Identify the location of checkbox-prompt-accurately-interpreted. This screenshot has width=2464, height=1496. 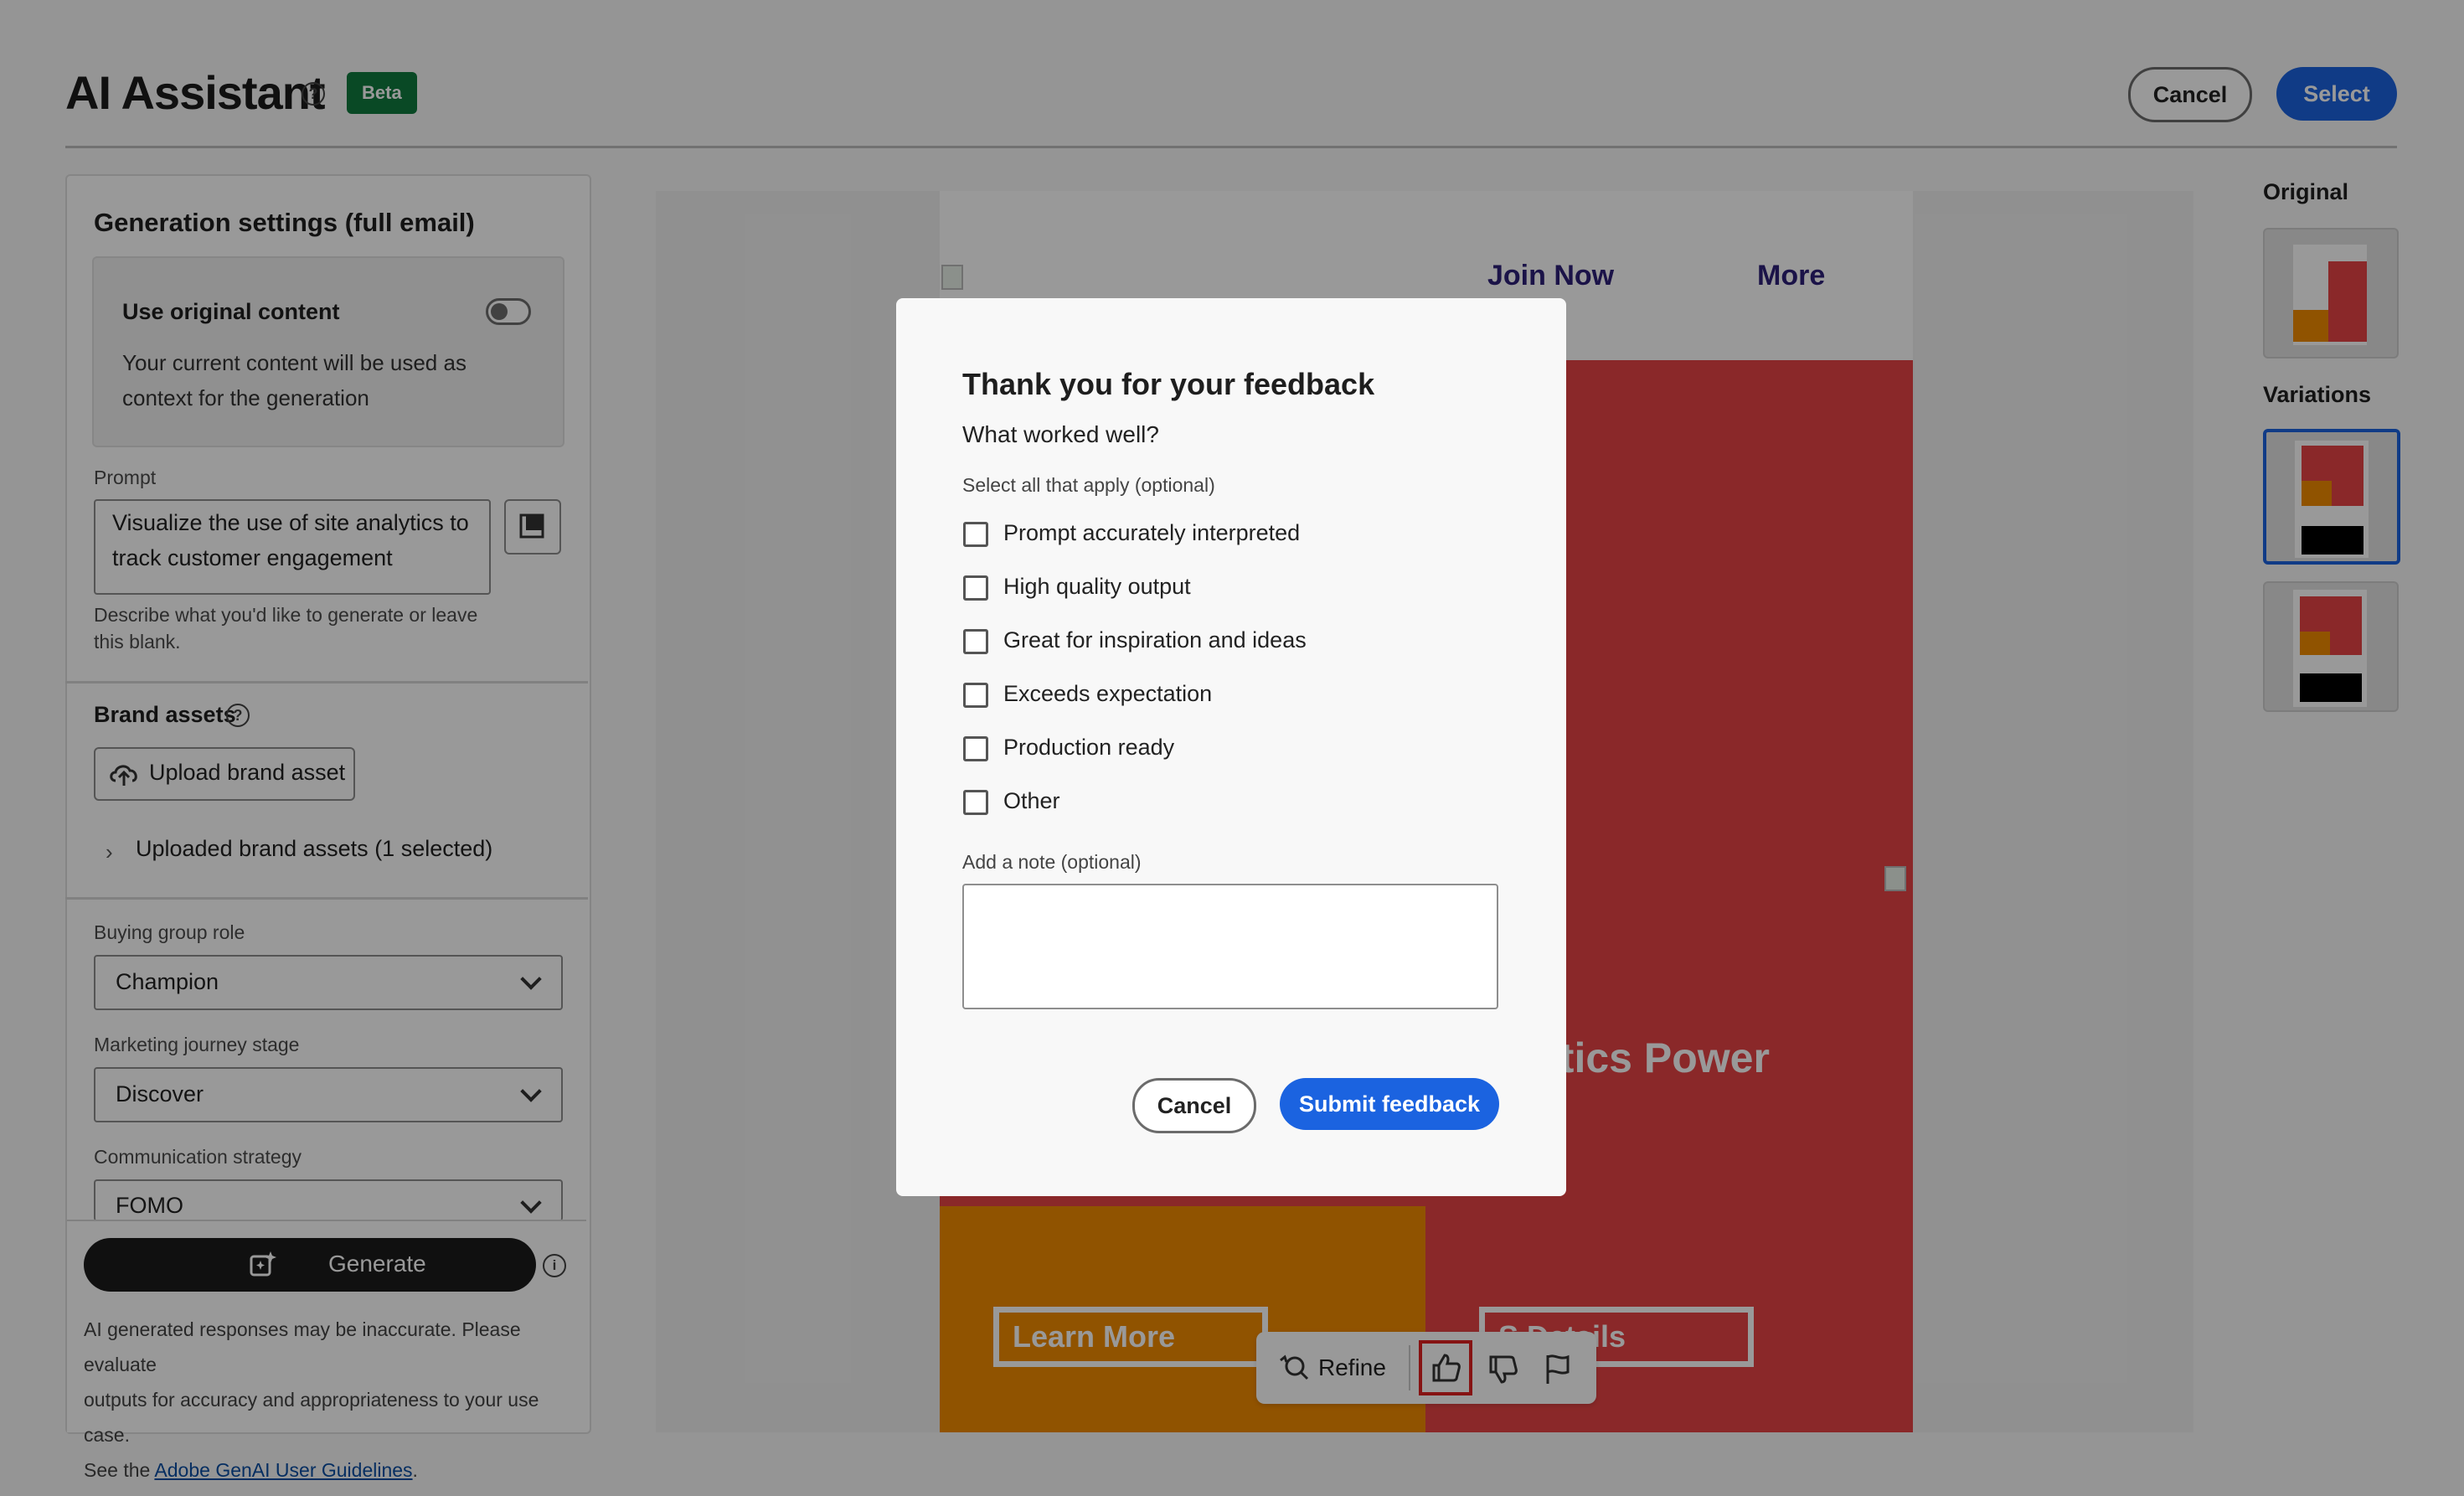
(975, 534).